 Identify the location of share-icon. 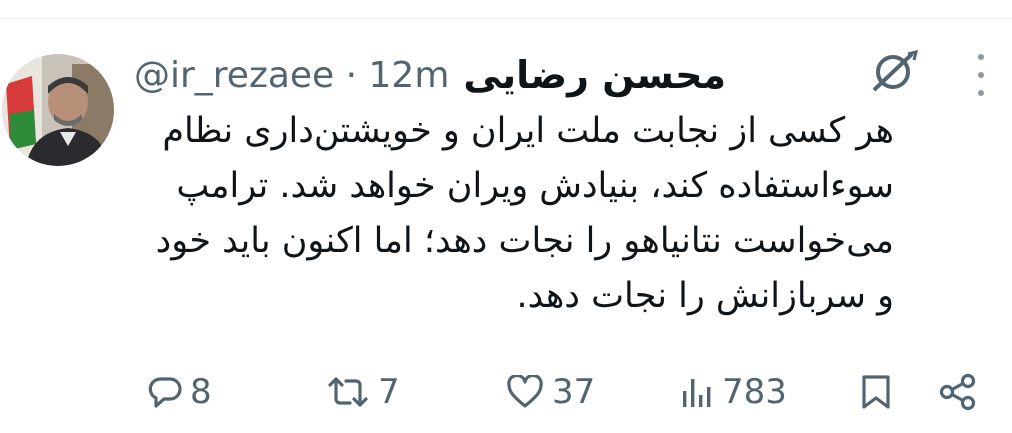
(957, 392).